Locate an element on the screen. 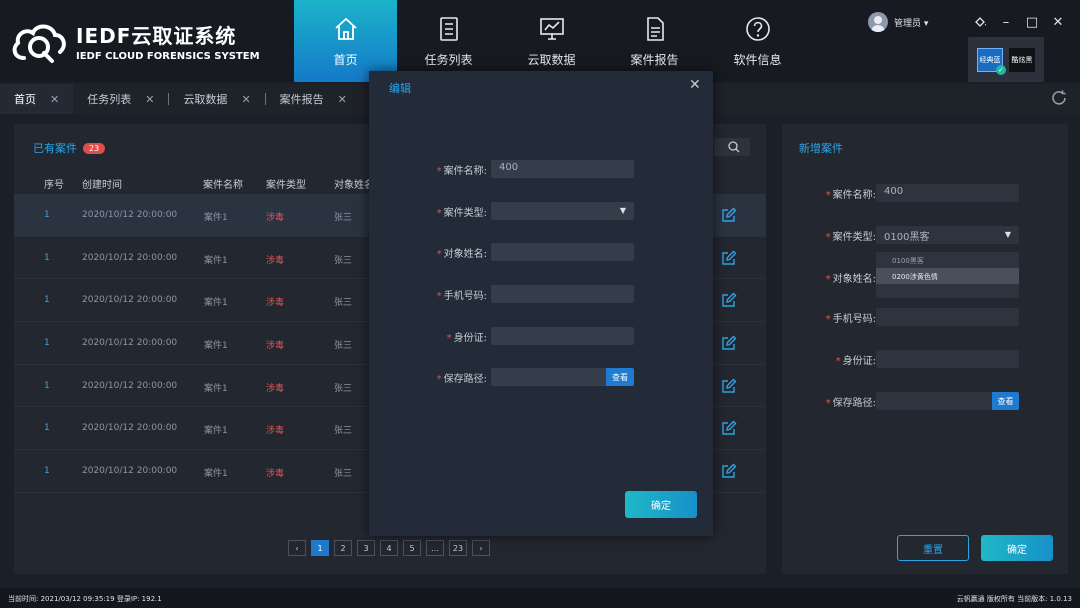 The width and height of the screenshot is (1080, 608). cases-title: 已有案件 23 is located at coordinates (69, 148).